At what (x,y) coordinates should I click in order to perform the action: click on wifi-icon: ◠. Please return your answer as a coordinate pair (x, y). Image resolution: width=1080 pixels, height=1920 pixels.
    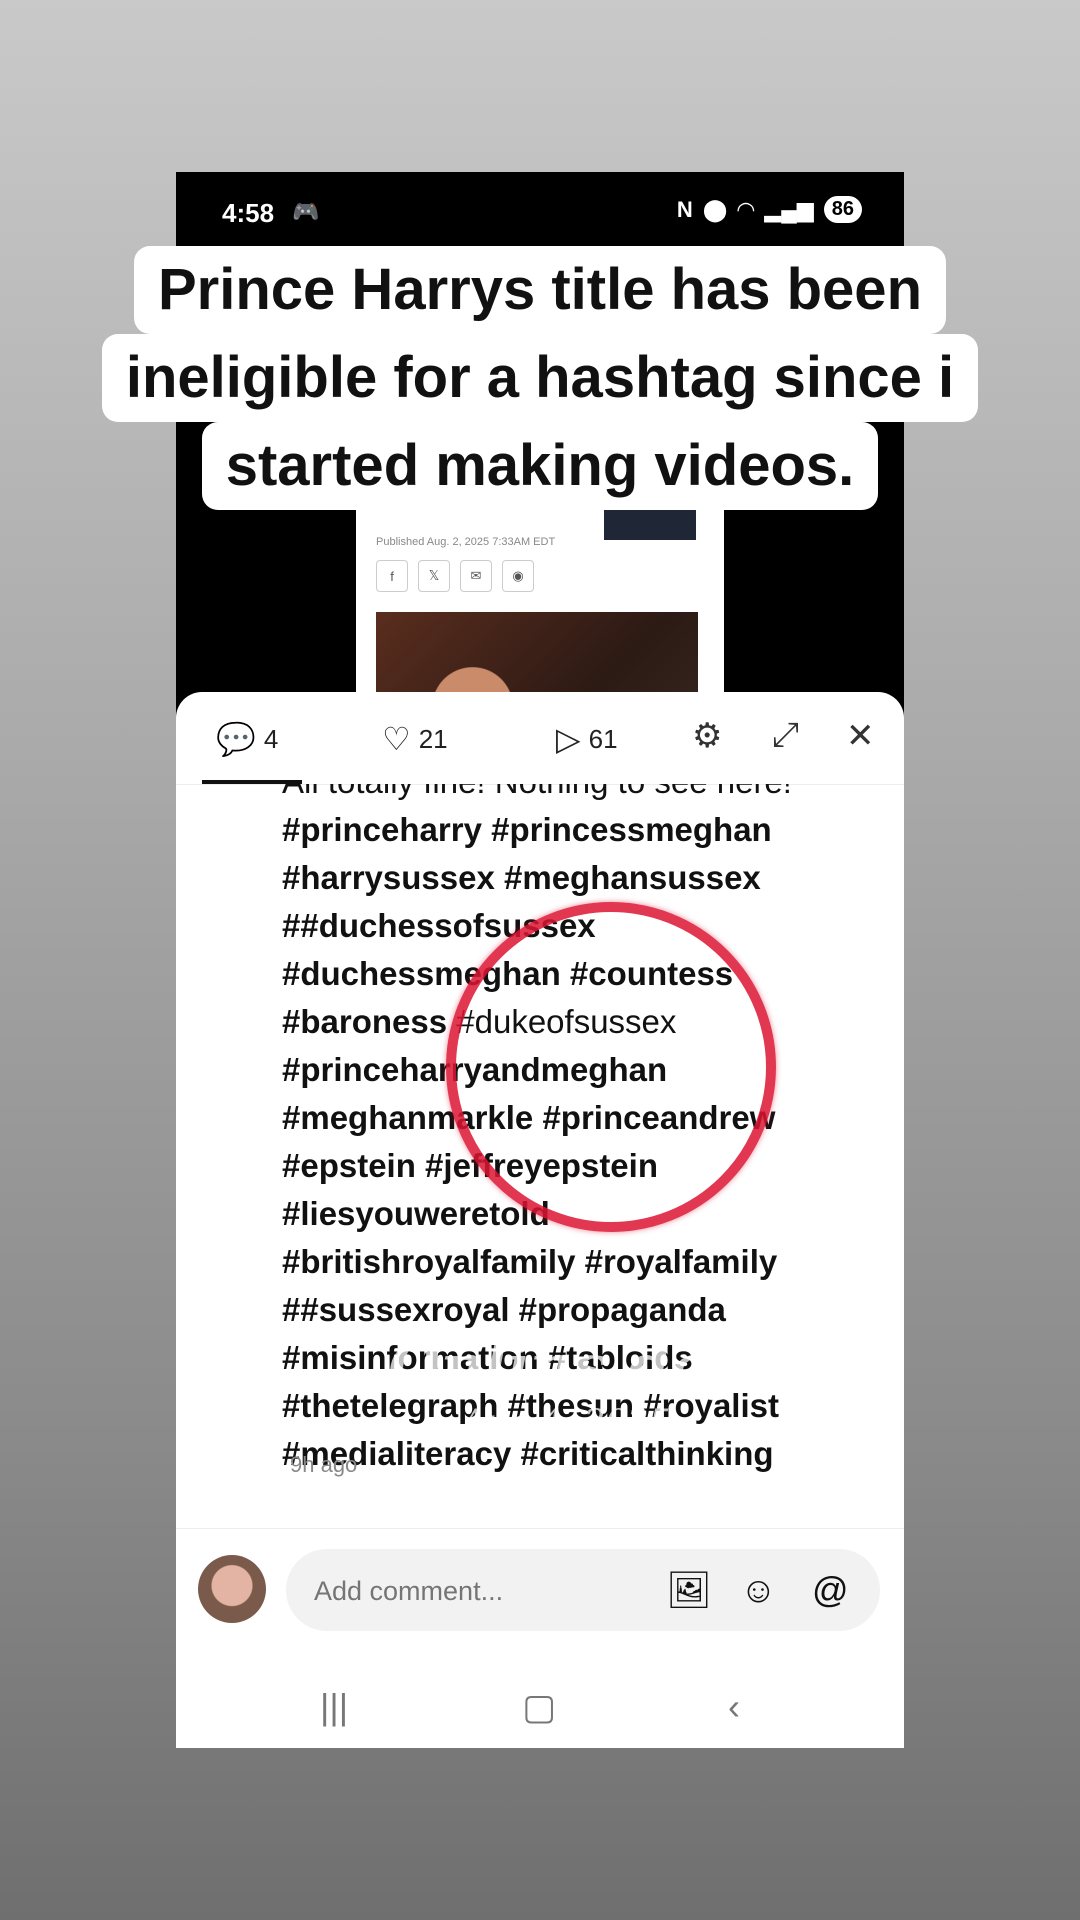
    Looking at the image, I should click on (746, 209).